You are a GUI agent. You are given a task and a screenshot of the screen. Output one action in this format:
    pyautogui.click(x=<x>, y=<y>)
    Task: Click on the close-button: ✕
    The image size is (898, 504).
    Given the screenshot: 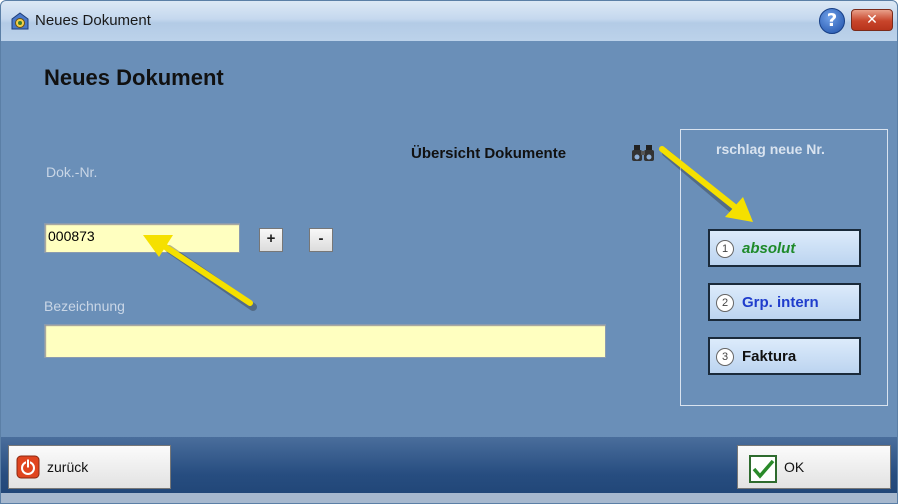 What is the action you would take?
    pyautogui.click(x=872, y=20)
    